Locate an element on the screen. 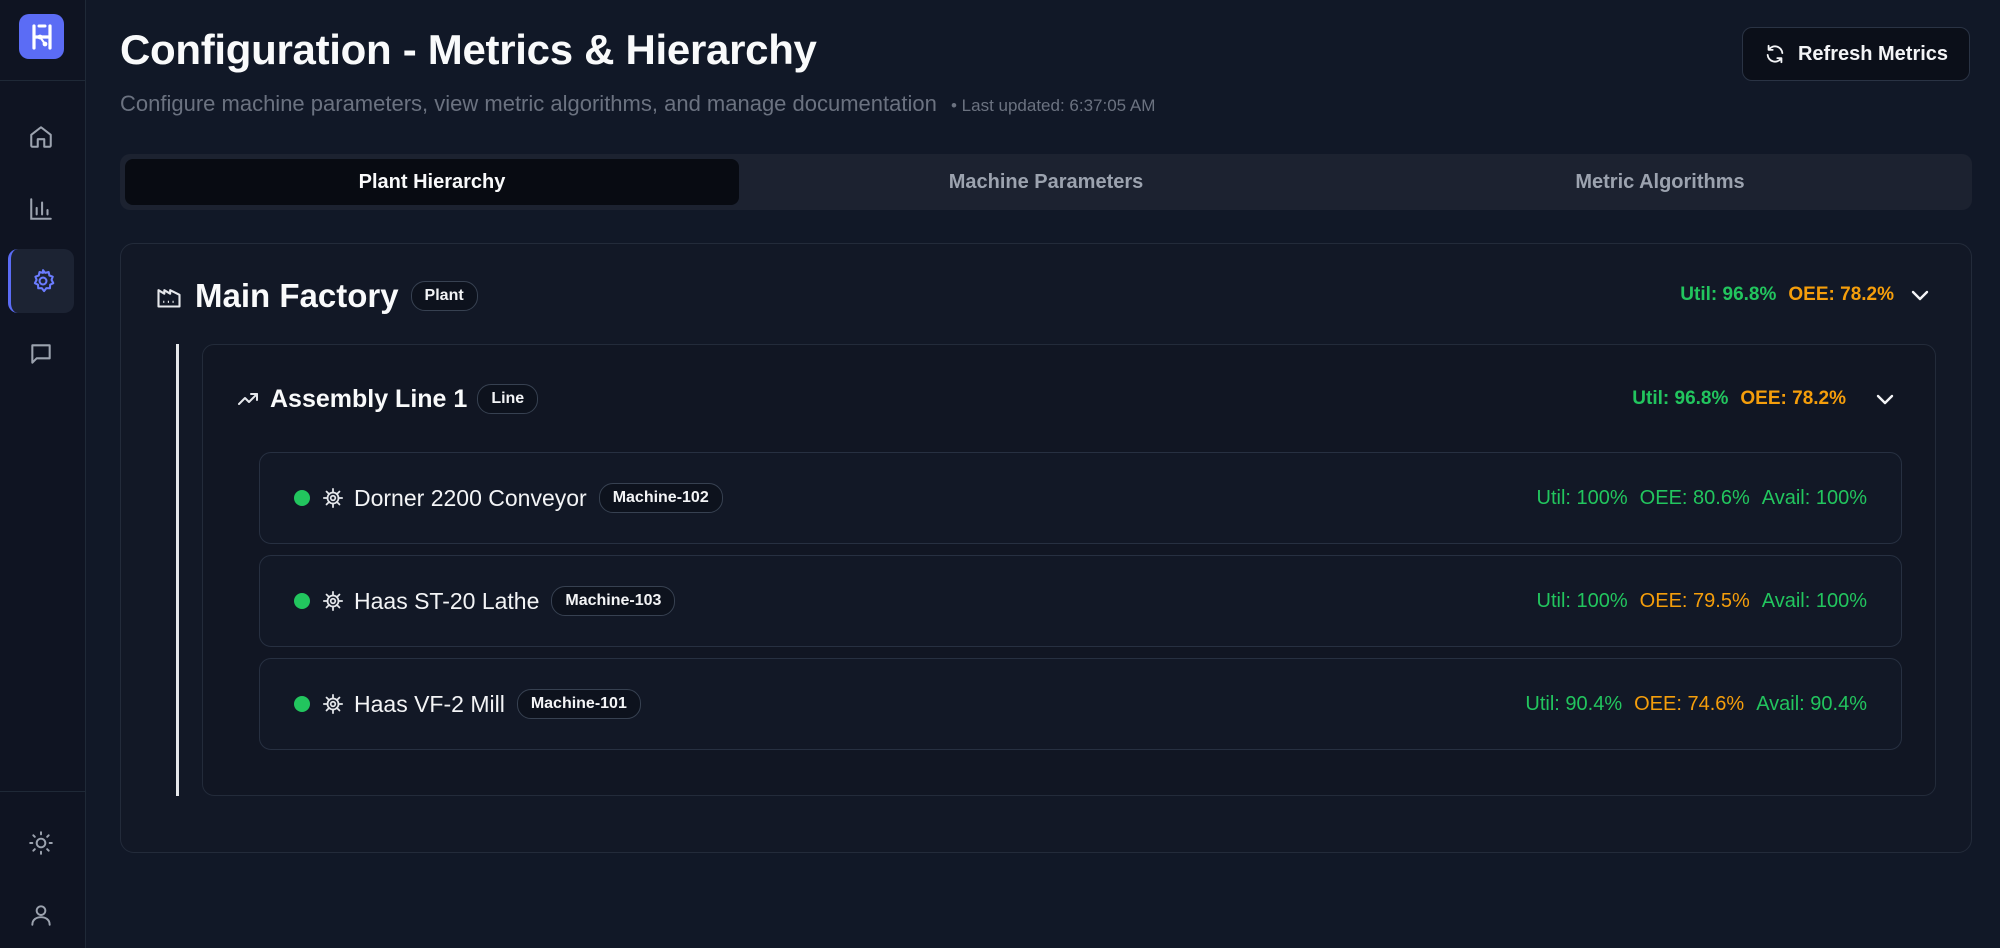  machine-avail: Avail: 90.4% is located at coordinates (1811, 703).